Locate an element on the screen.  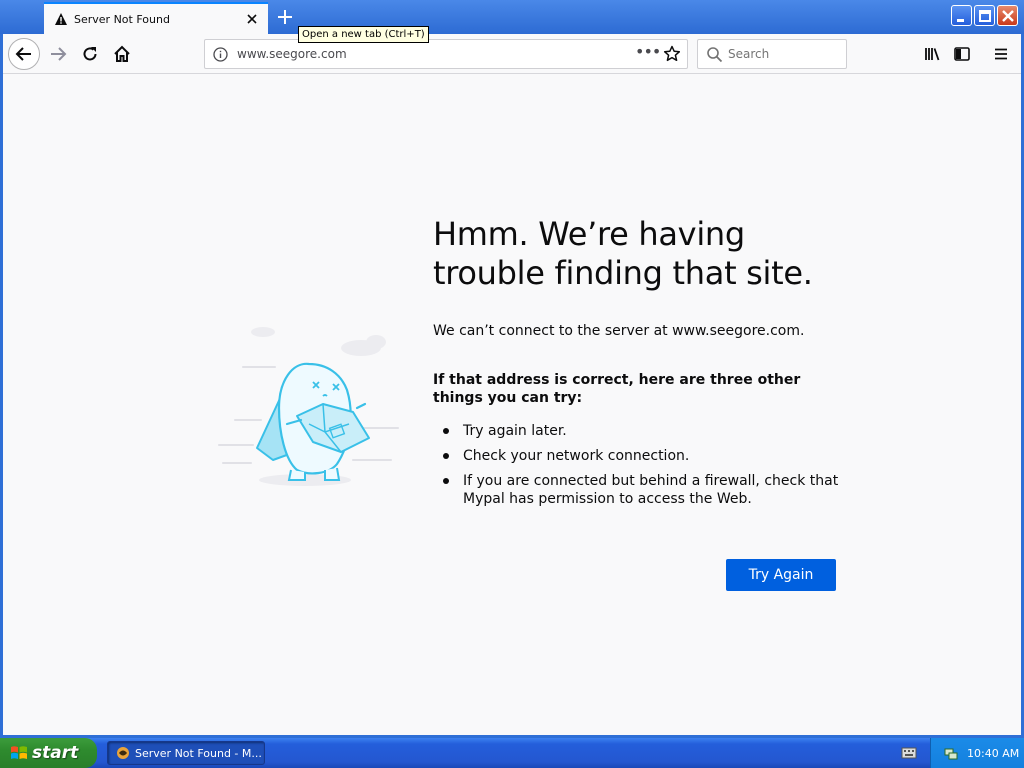
system-tray: 10:40 AM is located at coordinates (977, 753).